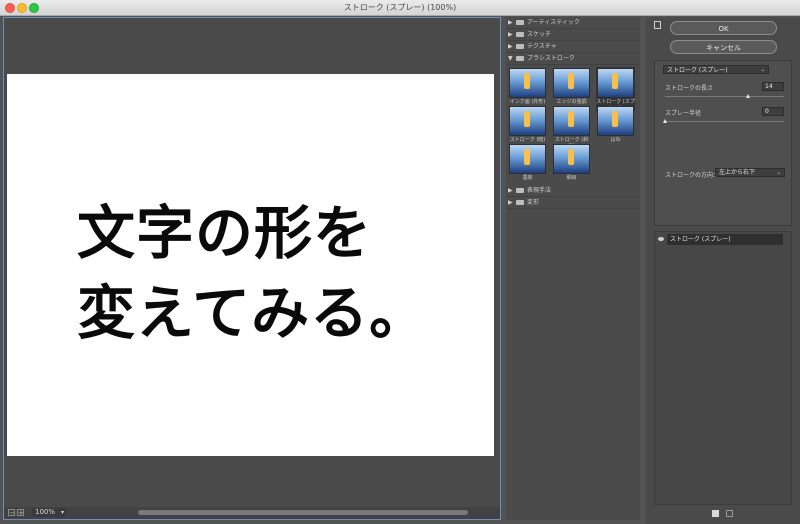 The width and height of the screenshot is (800, 524). I want to click on filter-thumb-crosshatch: 網目, so click(571, 162).